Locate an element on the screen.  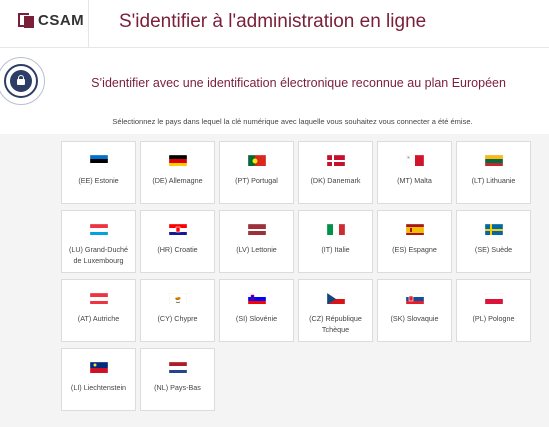
country-label: (HR) Croatie is located at coordinates (177, 249).